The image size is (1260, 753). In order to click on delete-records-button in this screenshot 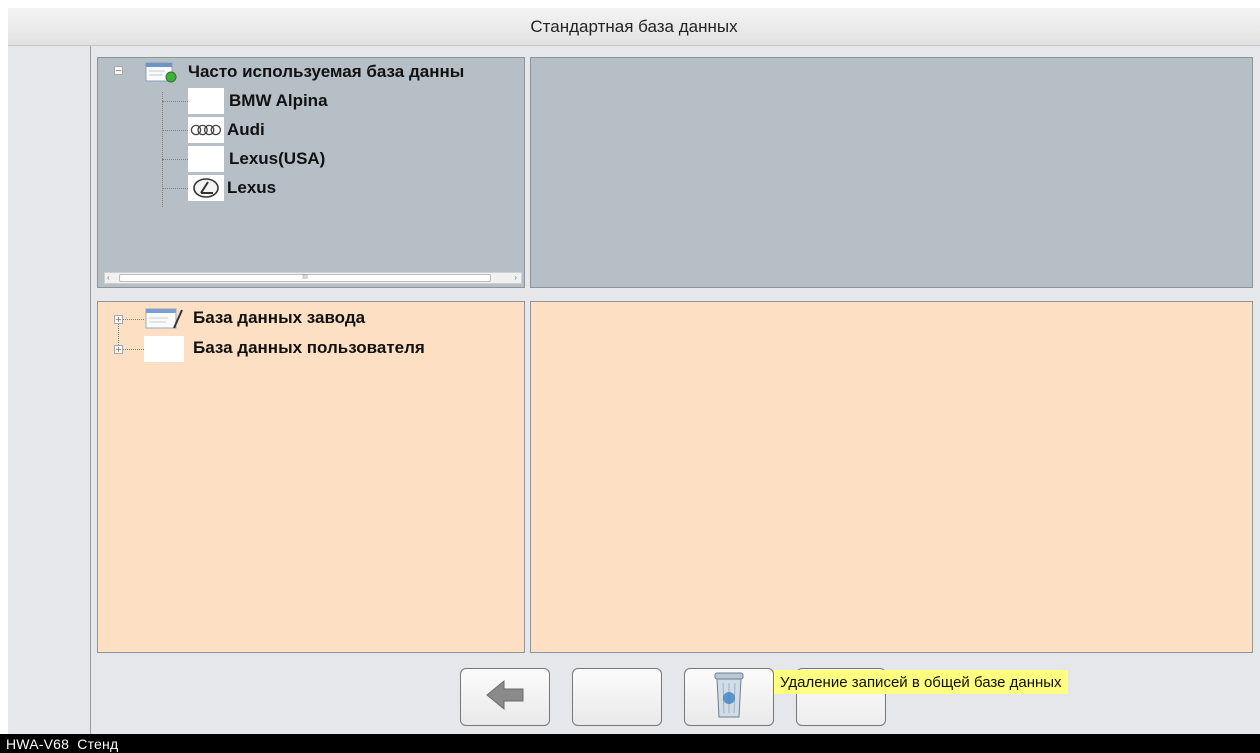, I will do `click(729, 697)`.